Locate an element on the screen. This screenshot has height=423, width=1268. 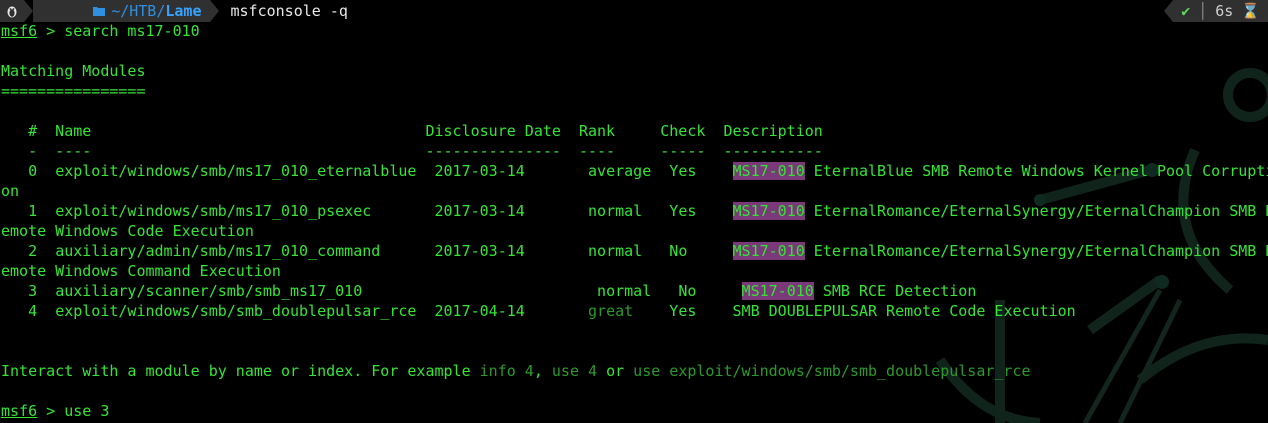
module-name: exploit/windows/smb/smb_doublepulsar_rce is located at coordinates (236, 311).